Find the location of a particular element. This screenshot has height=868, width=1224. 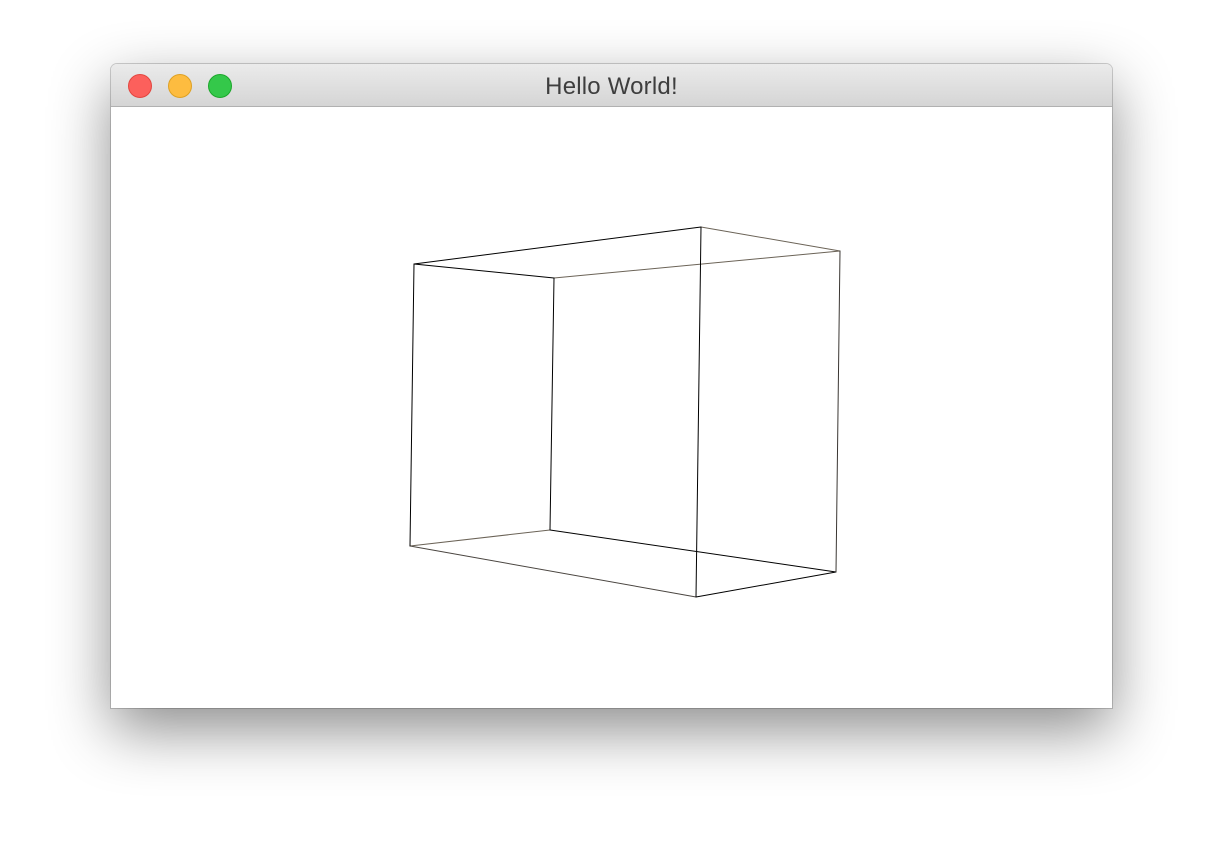

title-bar: Hello World! is located at coordinates (611, 85).